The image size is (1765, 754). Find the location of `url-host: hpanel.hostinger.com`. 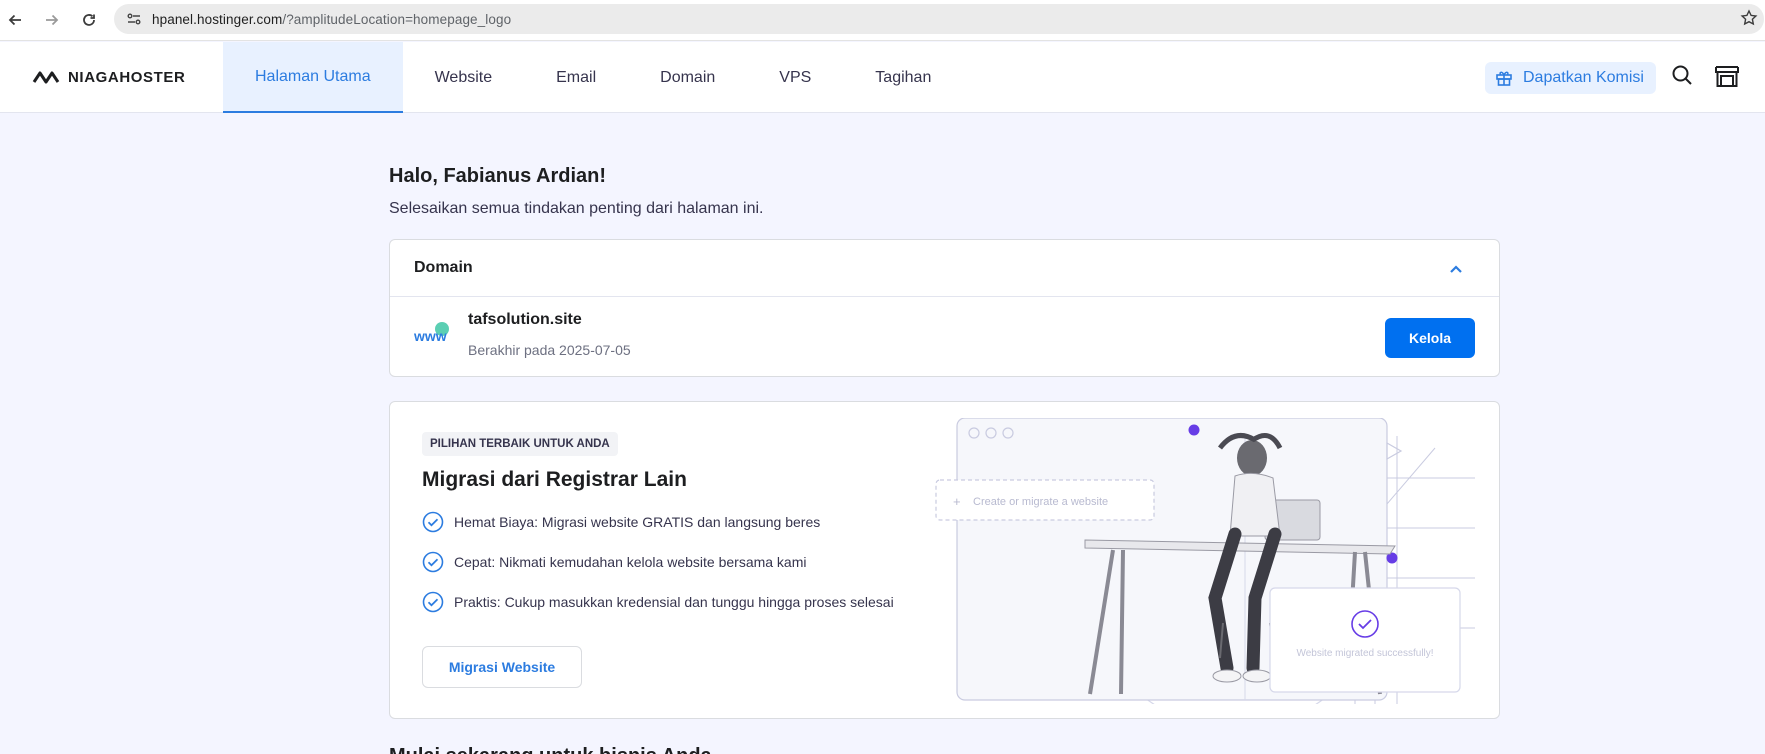

url-host: hpanel.hostinger.com is located at coordinates (217, 19).